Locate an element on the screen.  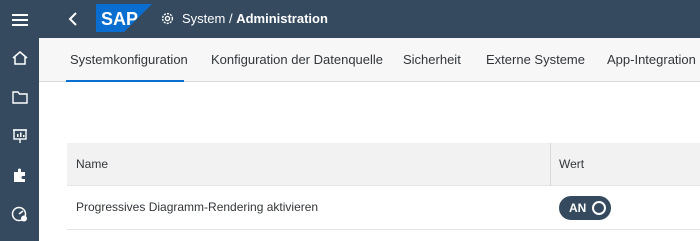
tab-sicherheit: Sicherheit is located at coordinates (432, 60).